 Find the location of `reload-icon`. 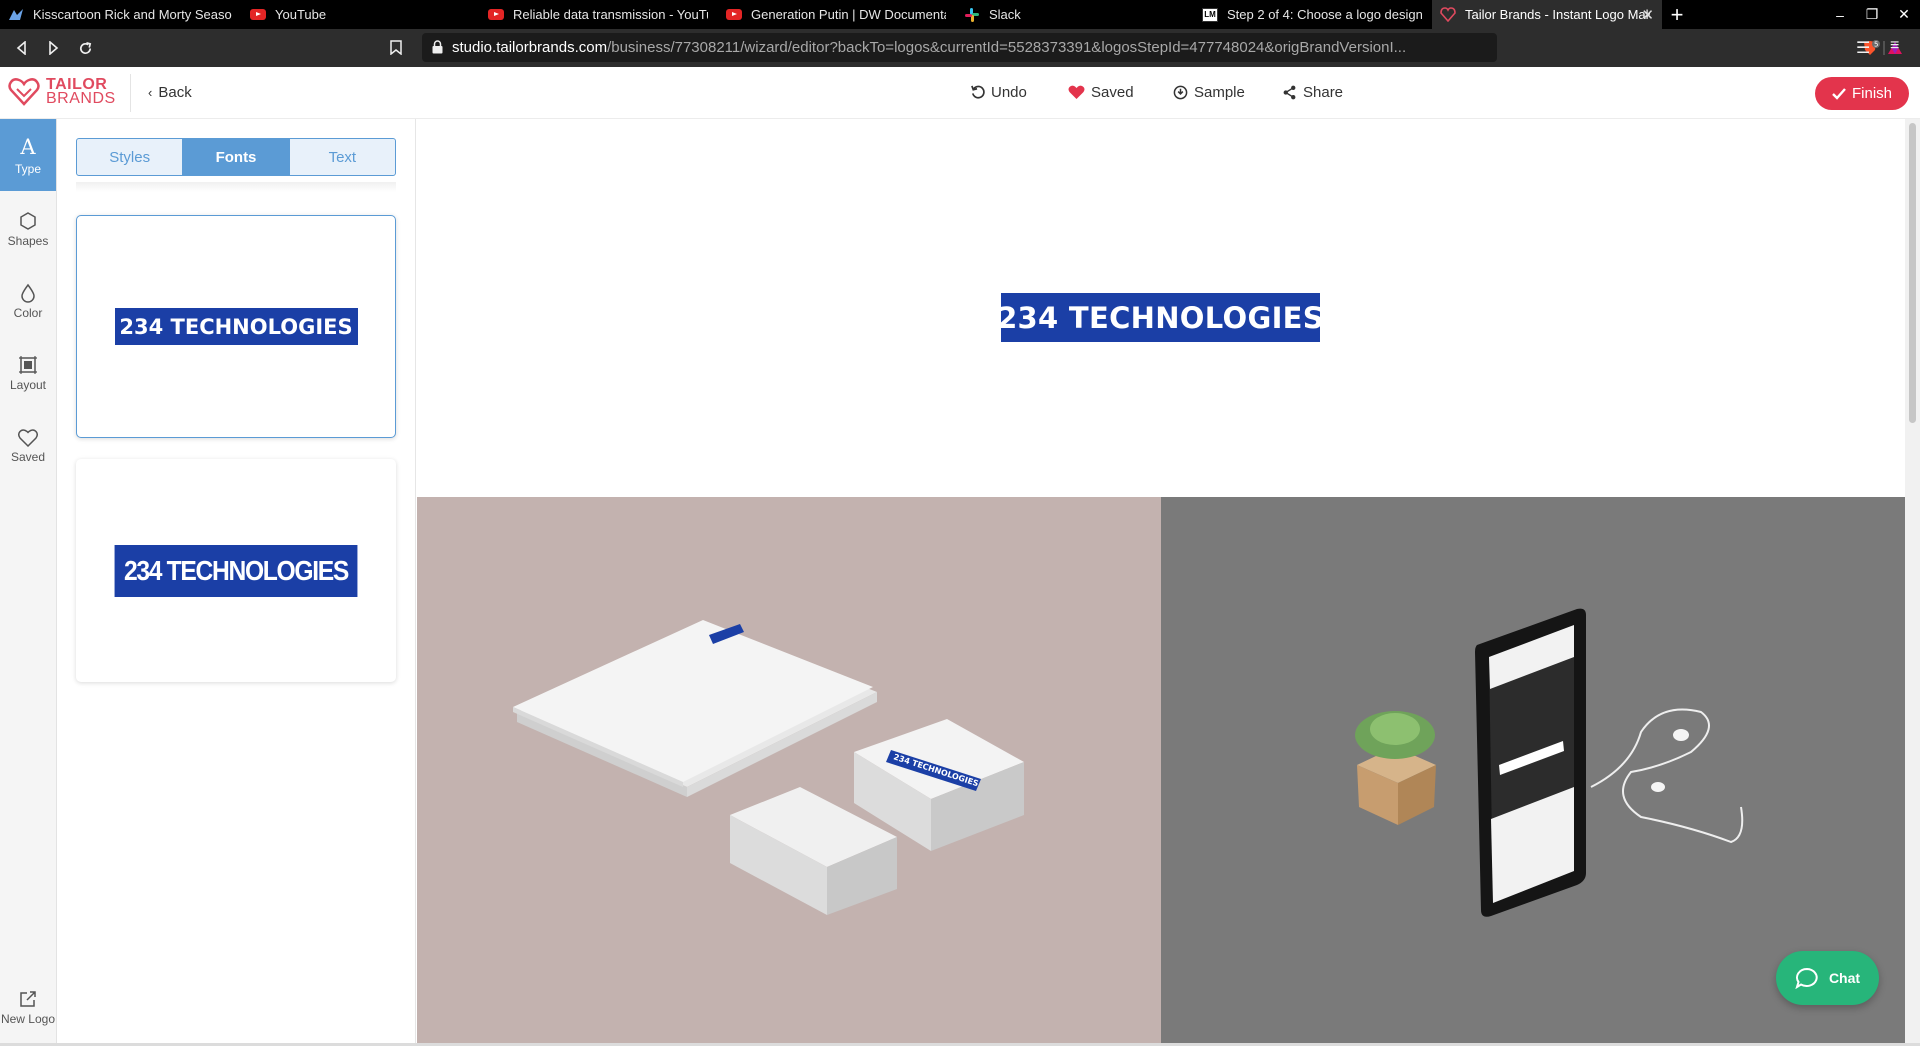

reload-icon is located at coordinates (85, 48).